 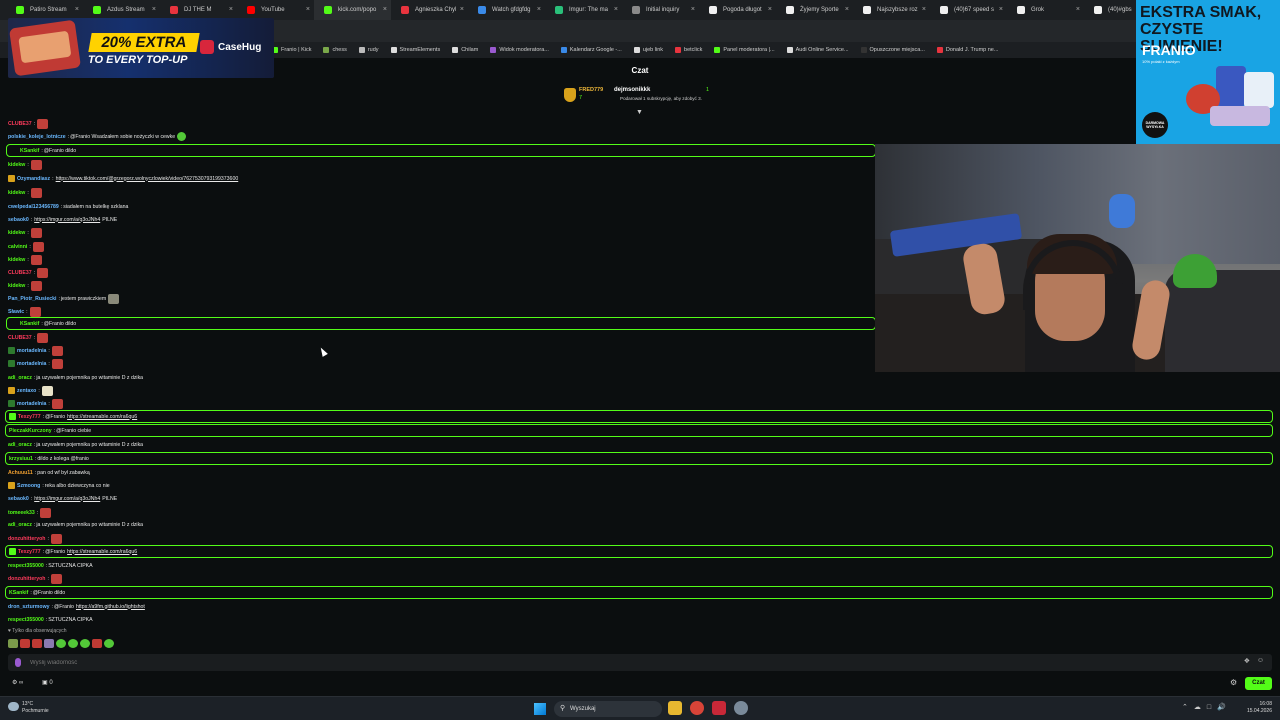 I want to click on browser-tab: Najszybsze roz ×, so click(x=891, y=10).